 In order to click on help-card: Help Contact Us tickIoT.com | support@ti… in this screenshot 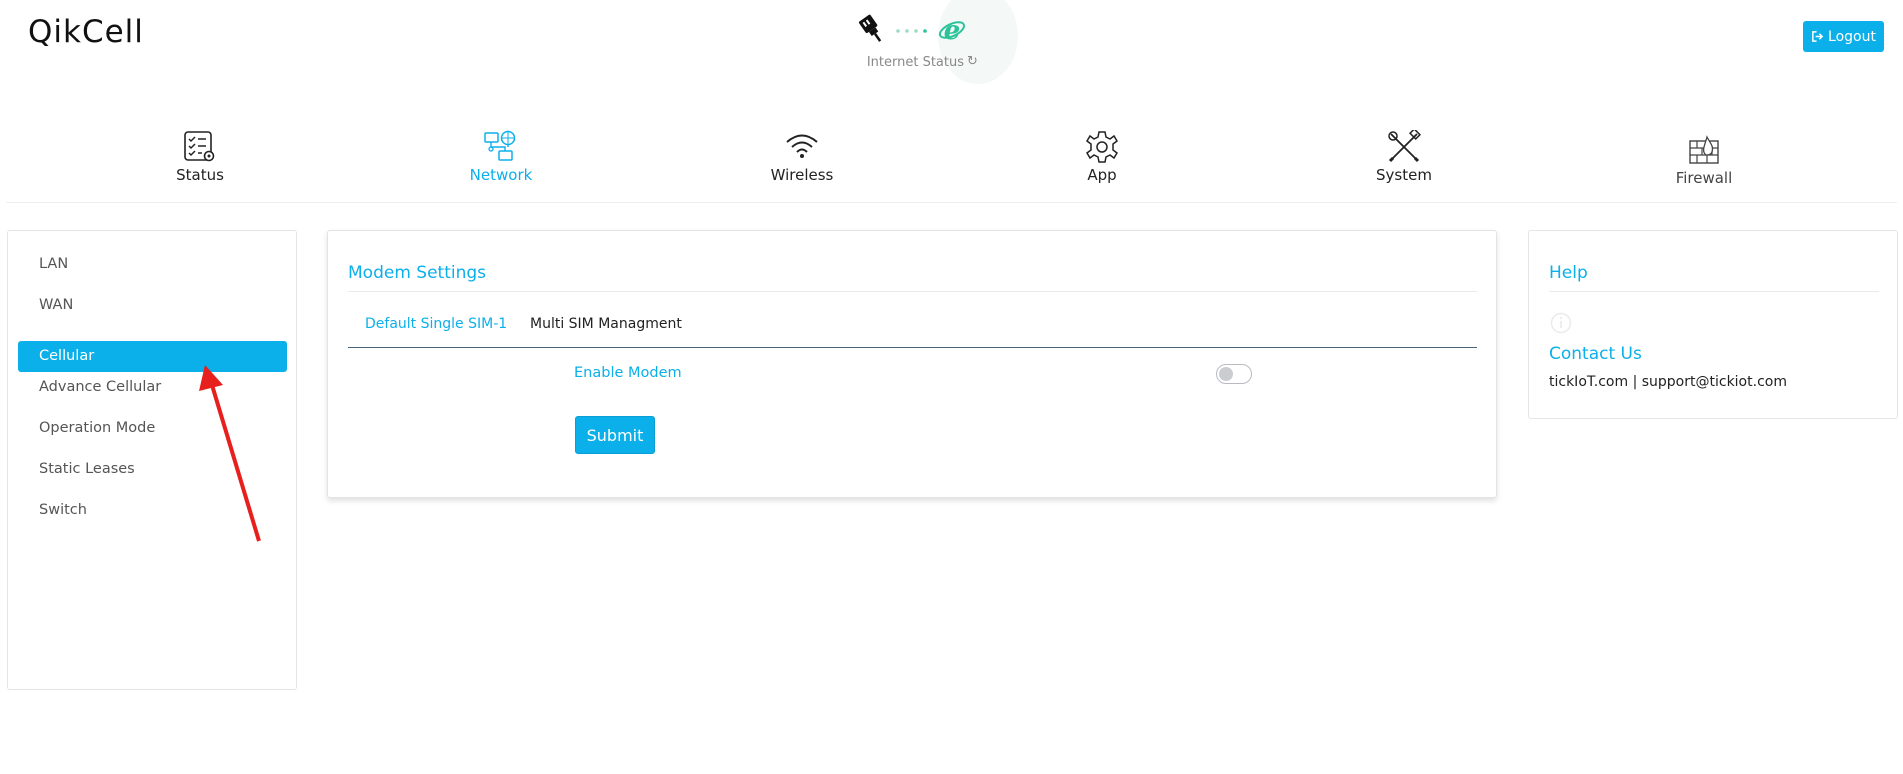, I will do `click(1713, 324)`.